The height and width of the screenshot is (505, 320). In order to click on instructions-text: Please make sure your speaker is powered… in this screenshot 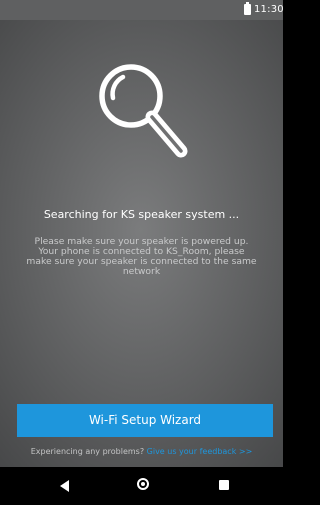, I will do `click(141, 256)`.